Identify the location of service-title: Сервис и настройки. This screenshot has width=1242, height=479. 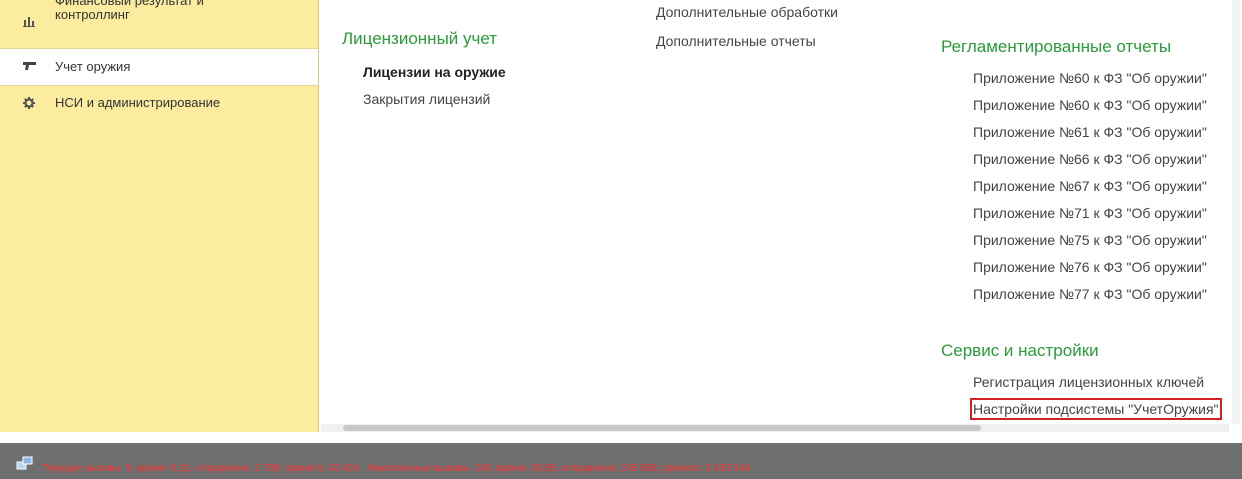
(1020, 350).